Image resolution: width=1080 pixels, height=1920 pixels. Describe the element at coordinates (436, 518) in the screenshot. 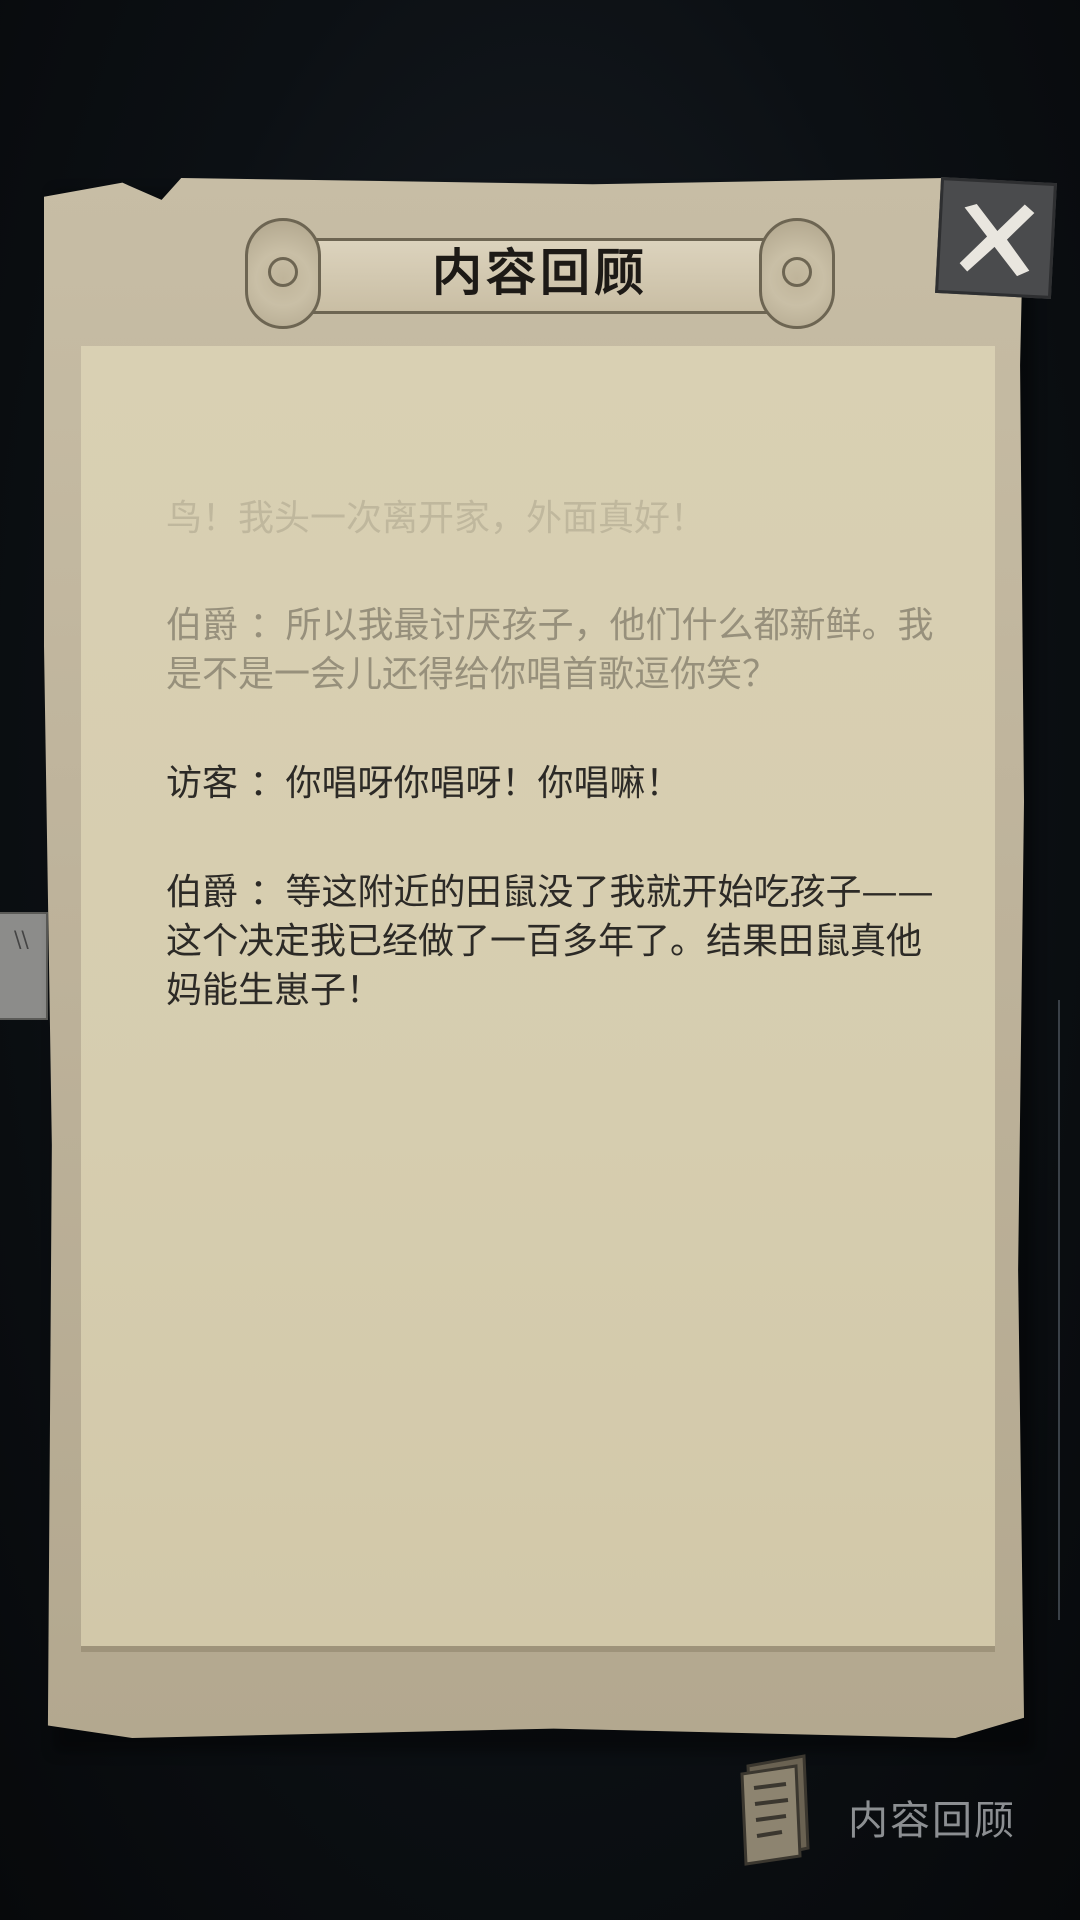

I see `dialogue-text: 鸟！我头一次离开家，外面真好！` at that location.